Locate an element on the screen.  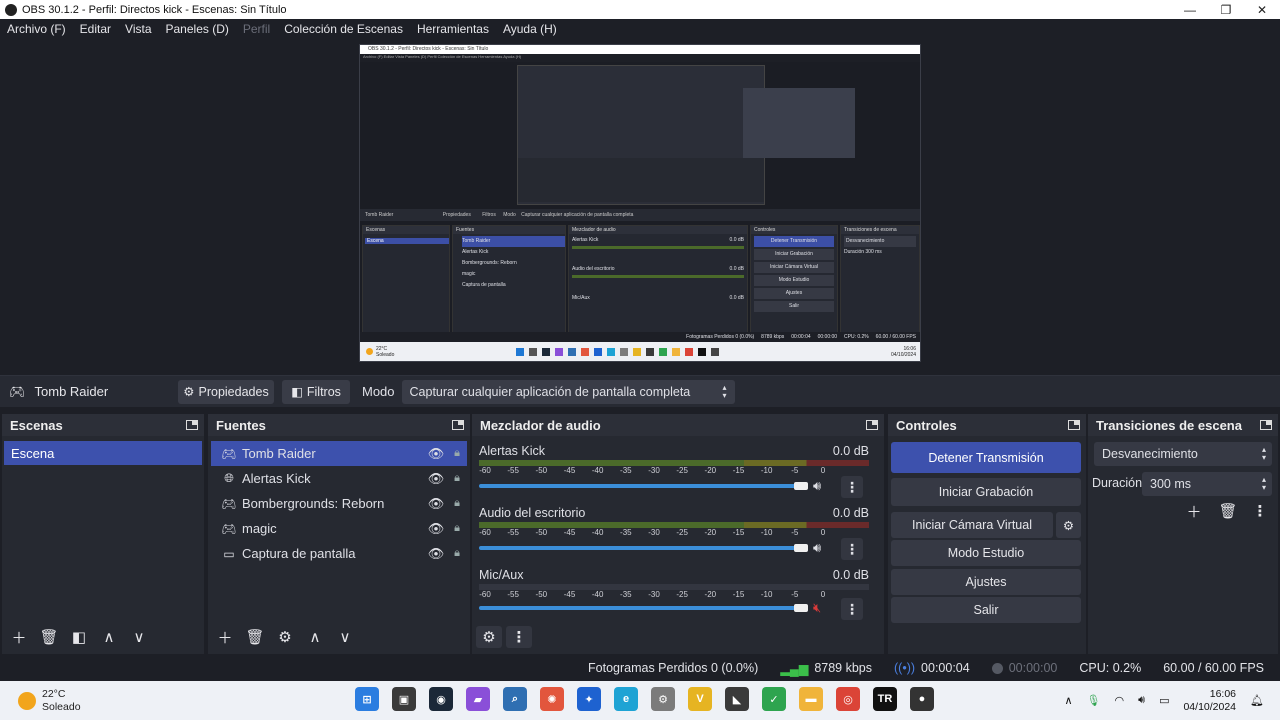
close-icon: ✕ is located at coordinates (1262, 10).